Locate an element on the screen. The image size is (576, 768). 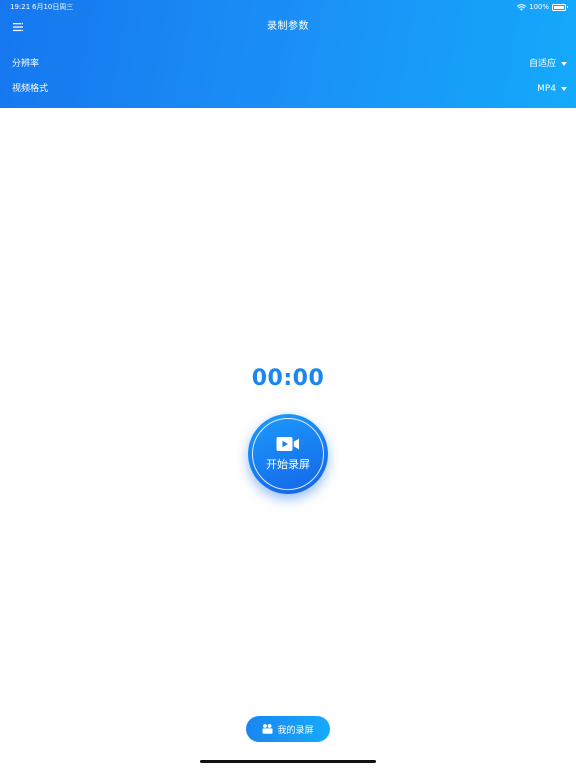
format-row: 视频格式 MP4 is located at coordinates (288, 89).